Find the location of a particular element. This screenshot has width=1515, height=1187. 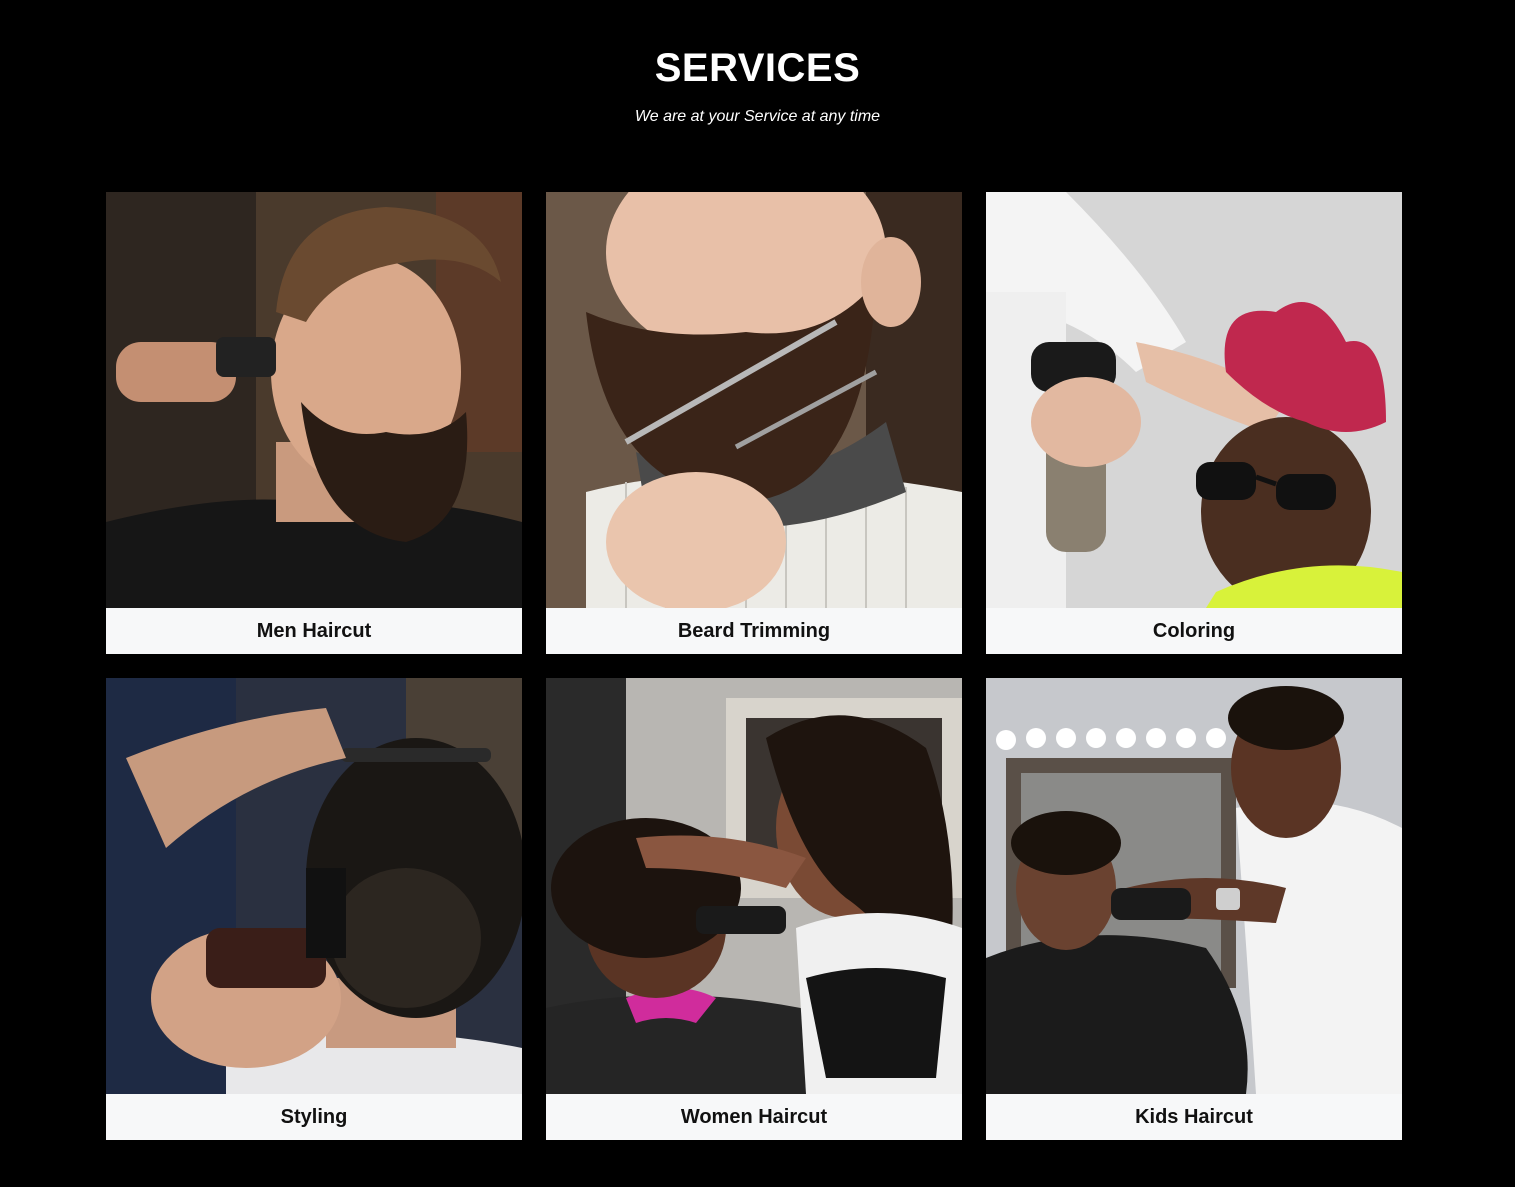

service-label: Beard Trimming is located at coordinates (754, 631).